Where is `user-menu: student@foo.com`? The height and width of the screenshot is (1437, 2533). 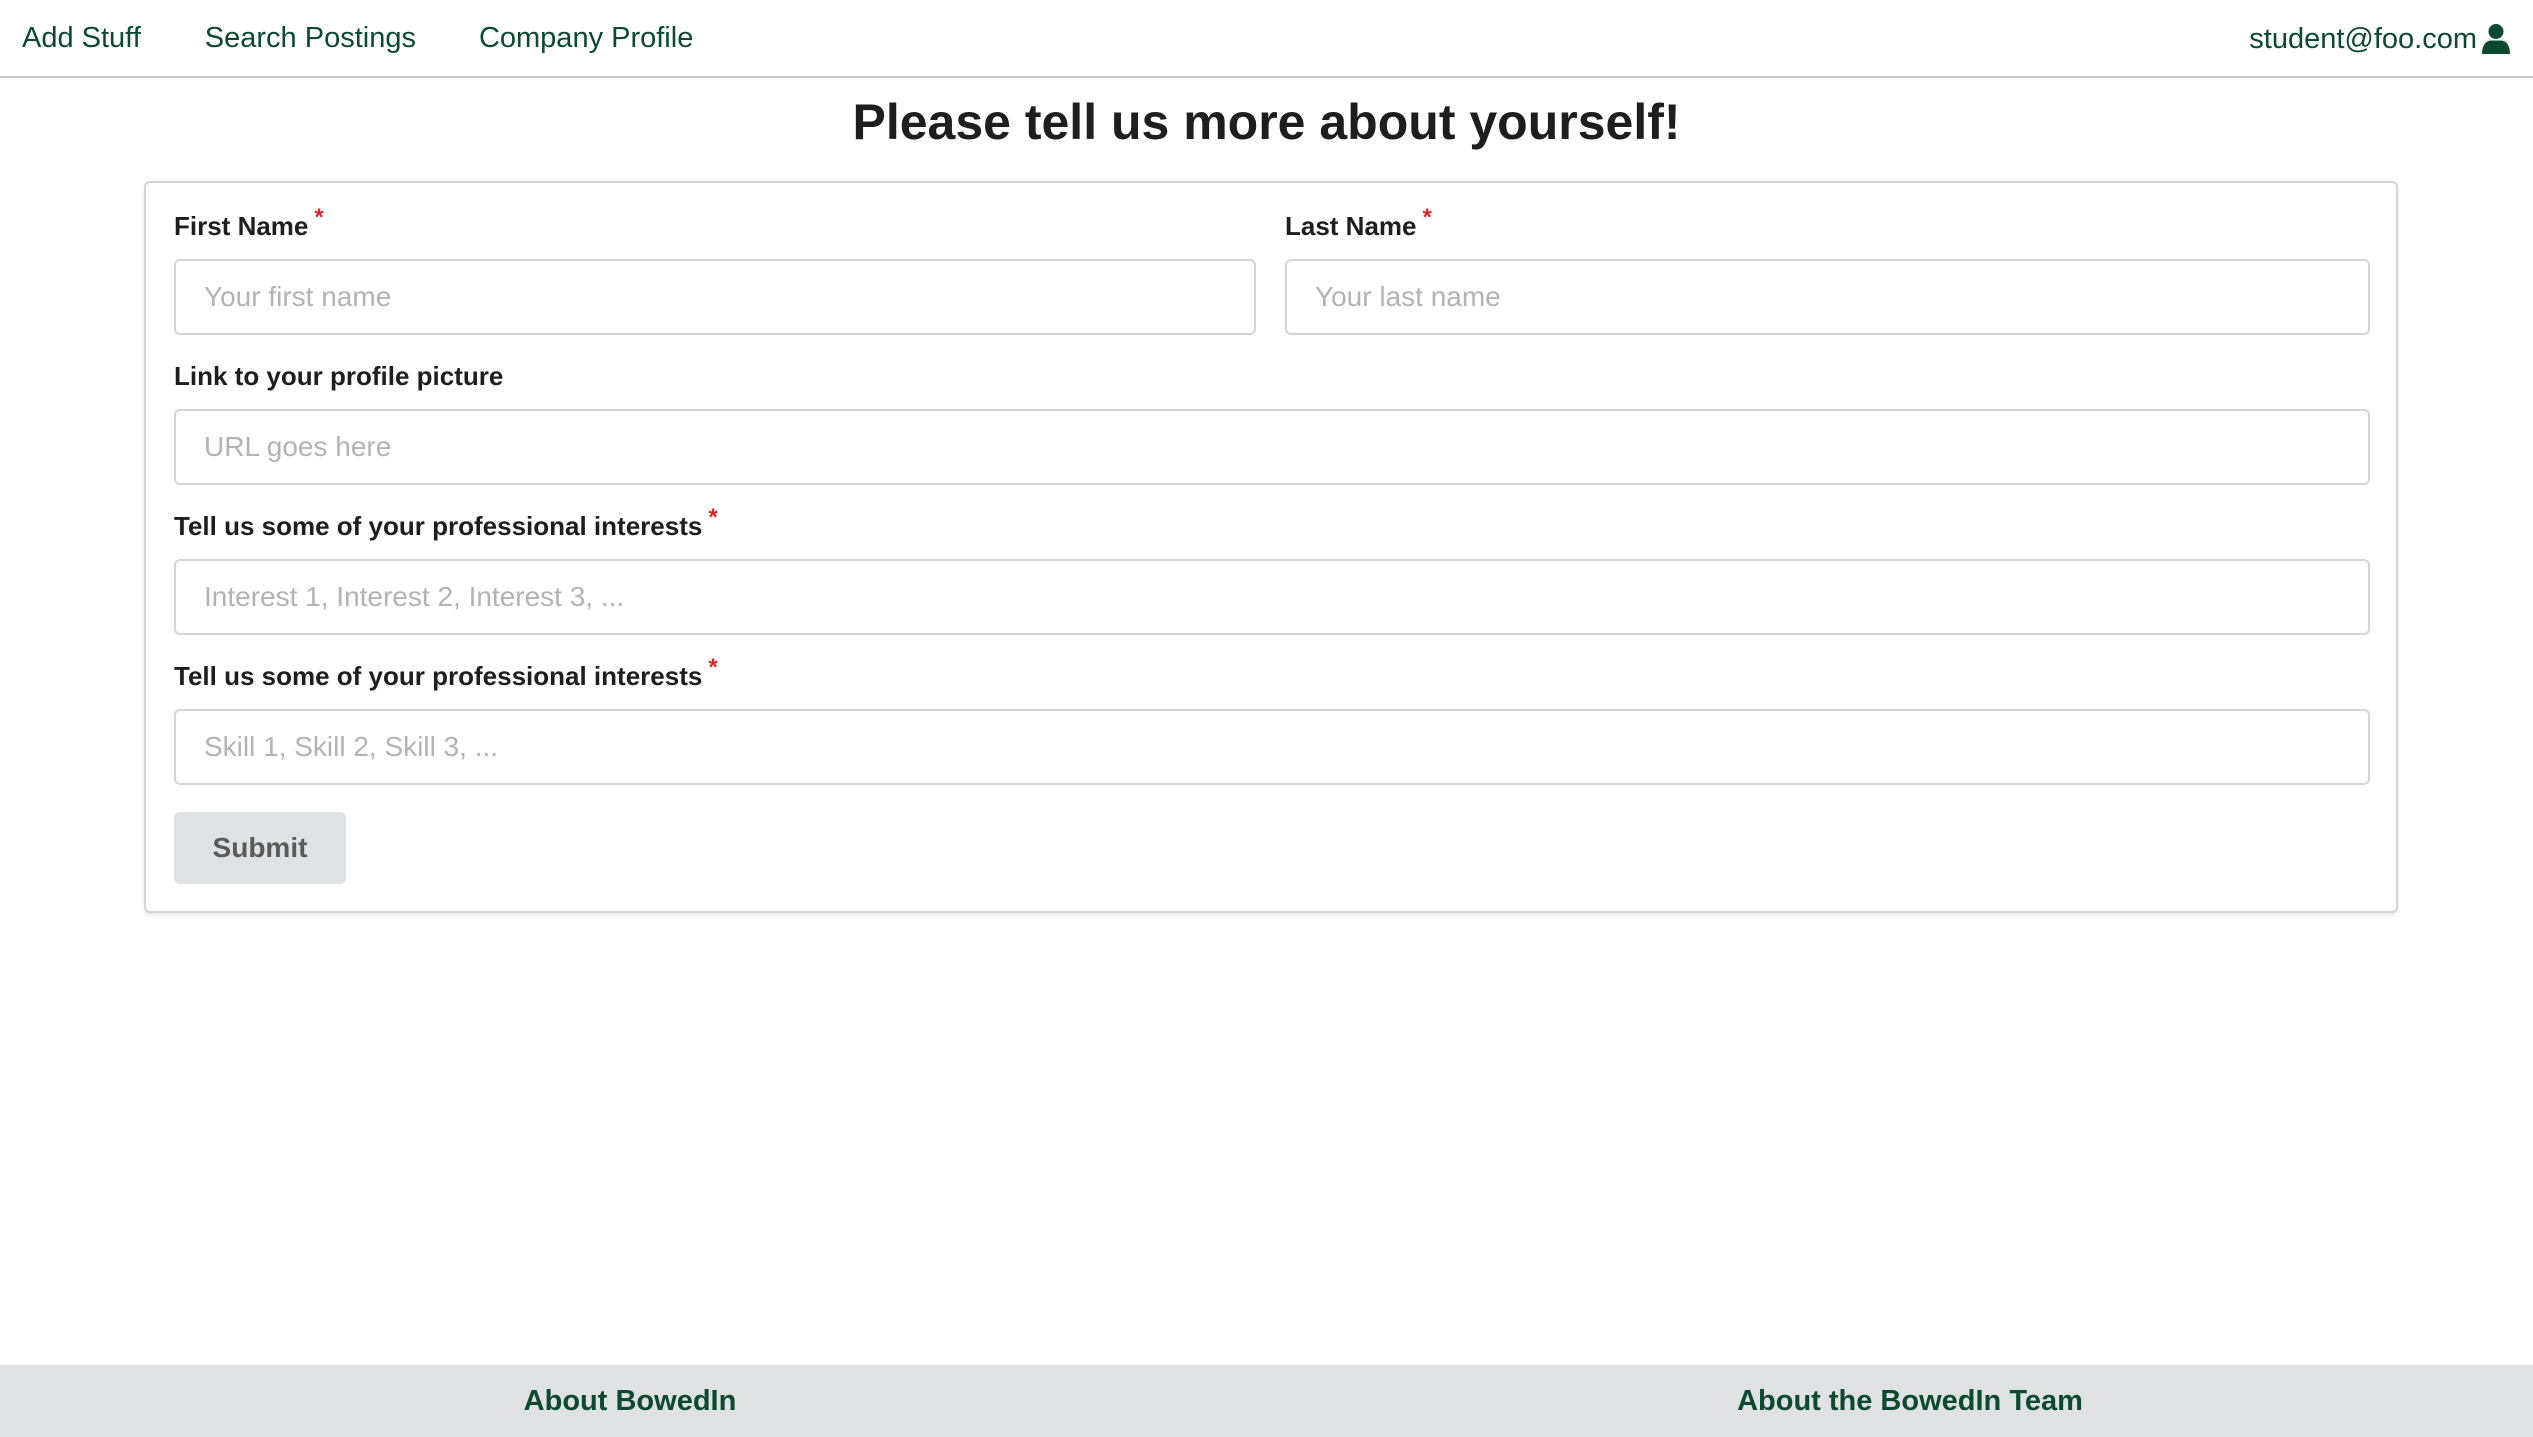 user-menu: student@foo.com is located at coordinates (2380, 39).